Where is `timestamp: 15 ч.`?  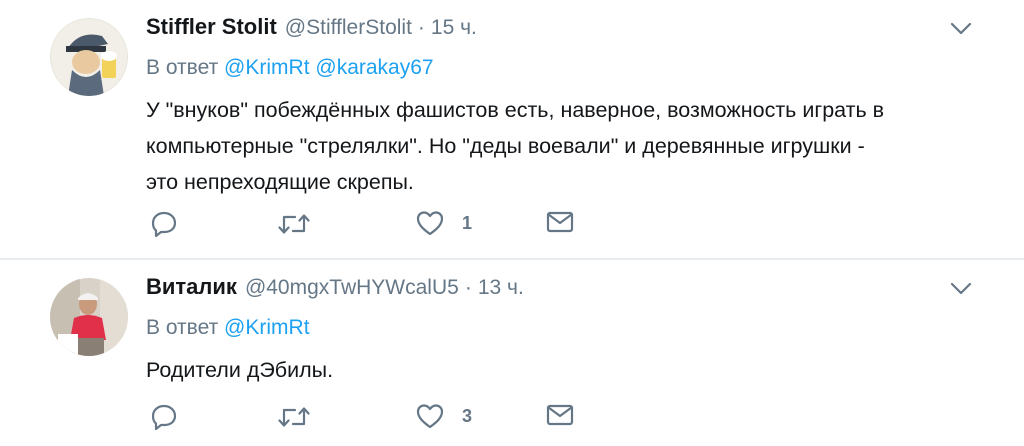 timestamp: 15 ч. is located at coordinates (454, 28).